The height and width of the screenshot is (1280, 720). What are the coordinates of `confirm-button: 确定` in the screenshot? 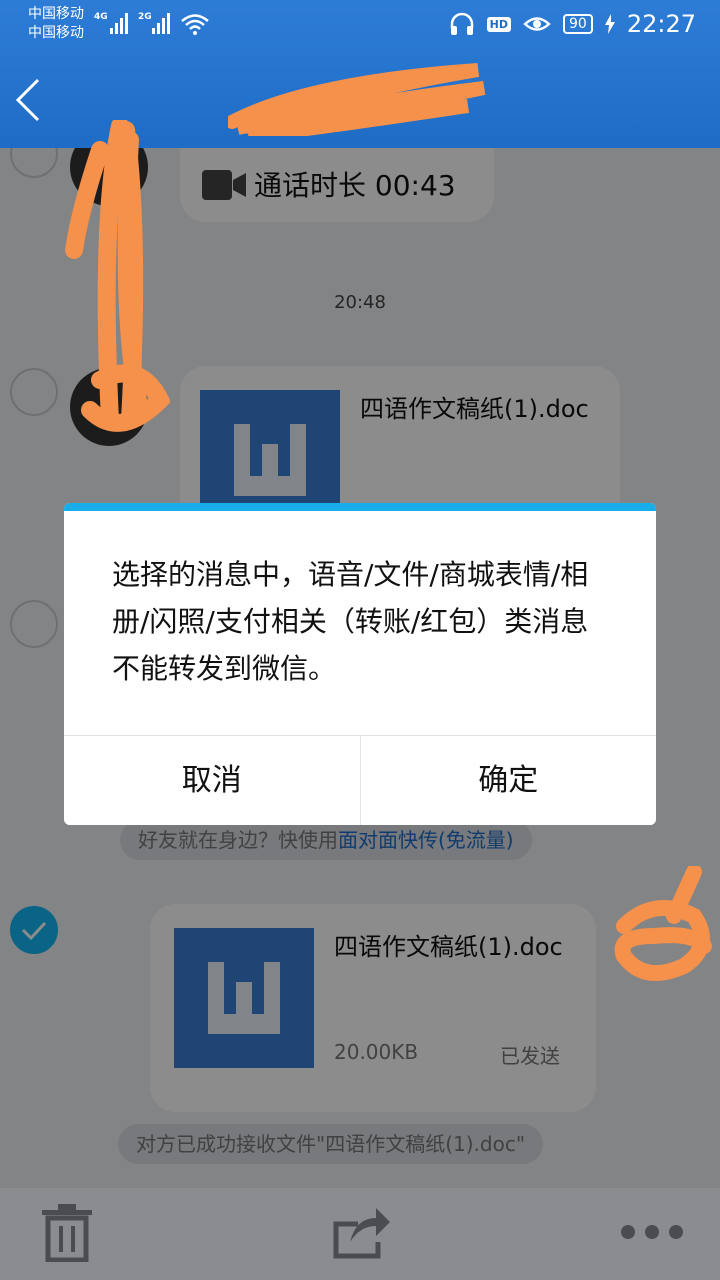 It's located at (508, 780).